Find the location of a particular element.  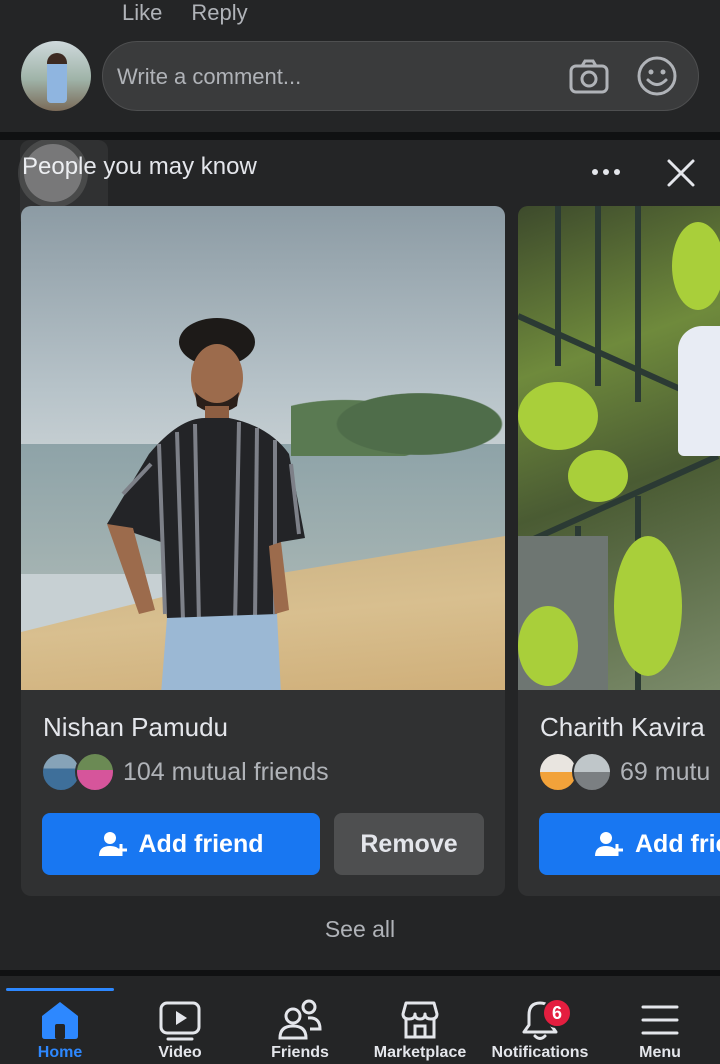

touch-indicator is located at coordinates (53, 173).